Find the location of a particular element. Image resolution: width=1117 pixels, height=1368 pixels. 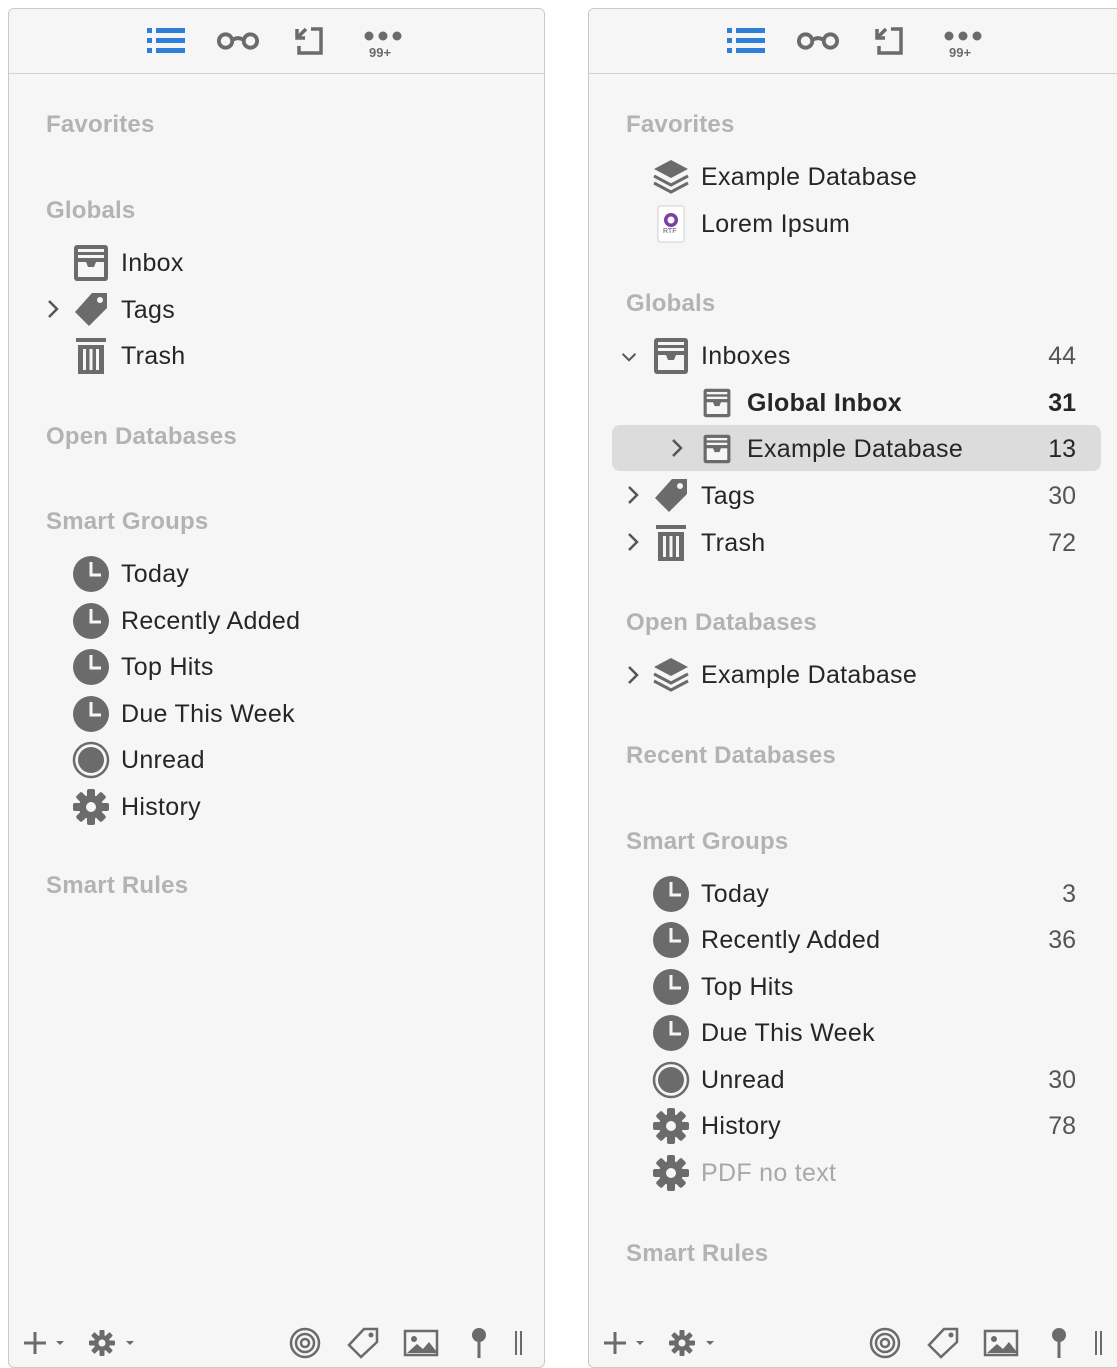

sidebar-item-trash: Trash is located at coordinates (291, 356).